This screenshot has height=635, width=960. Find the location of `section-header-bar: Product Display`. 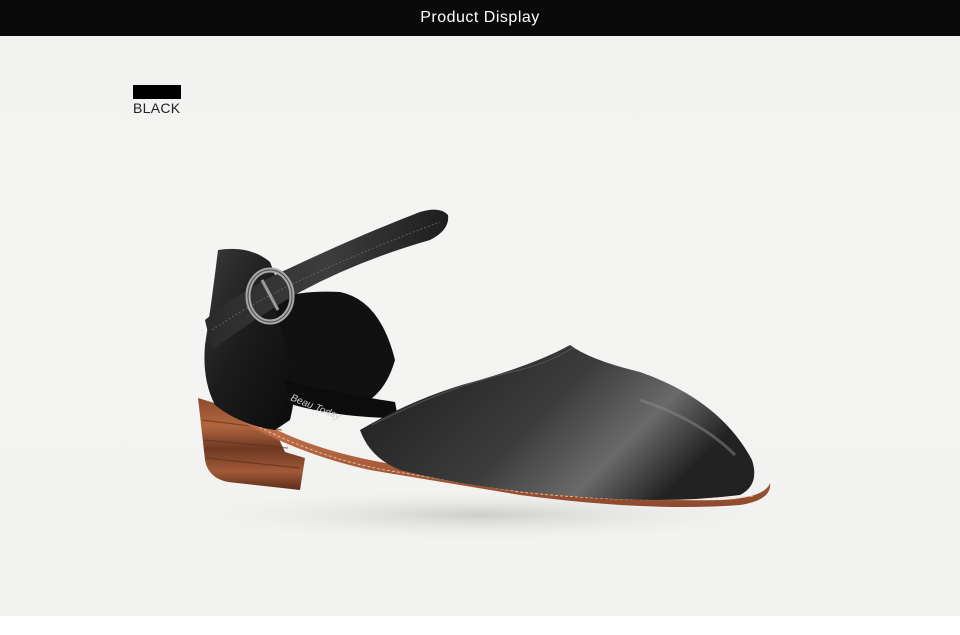

section-header-bar: Product Display is located at coordinates (480, 18).